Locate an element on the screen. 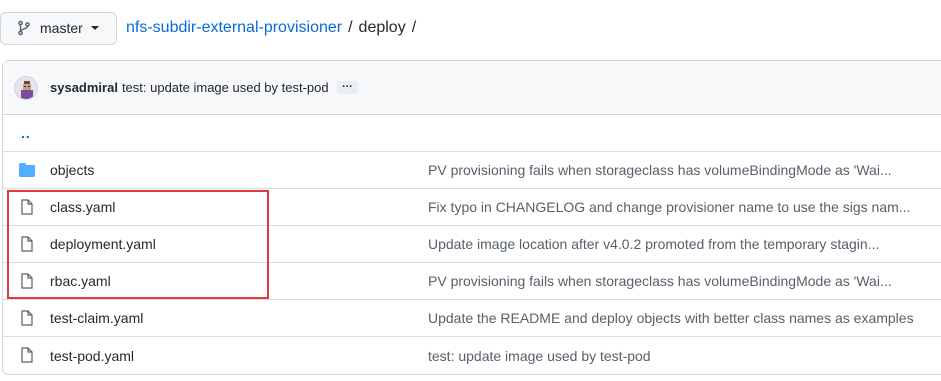  commit-author: sysadmiral is located at coordinates (84, 87).